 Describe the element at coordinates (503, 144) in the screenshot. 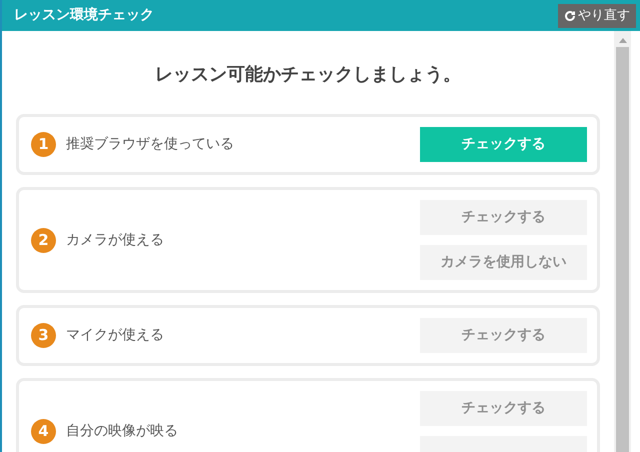

I see `check-button: チェックする` at that location.